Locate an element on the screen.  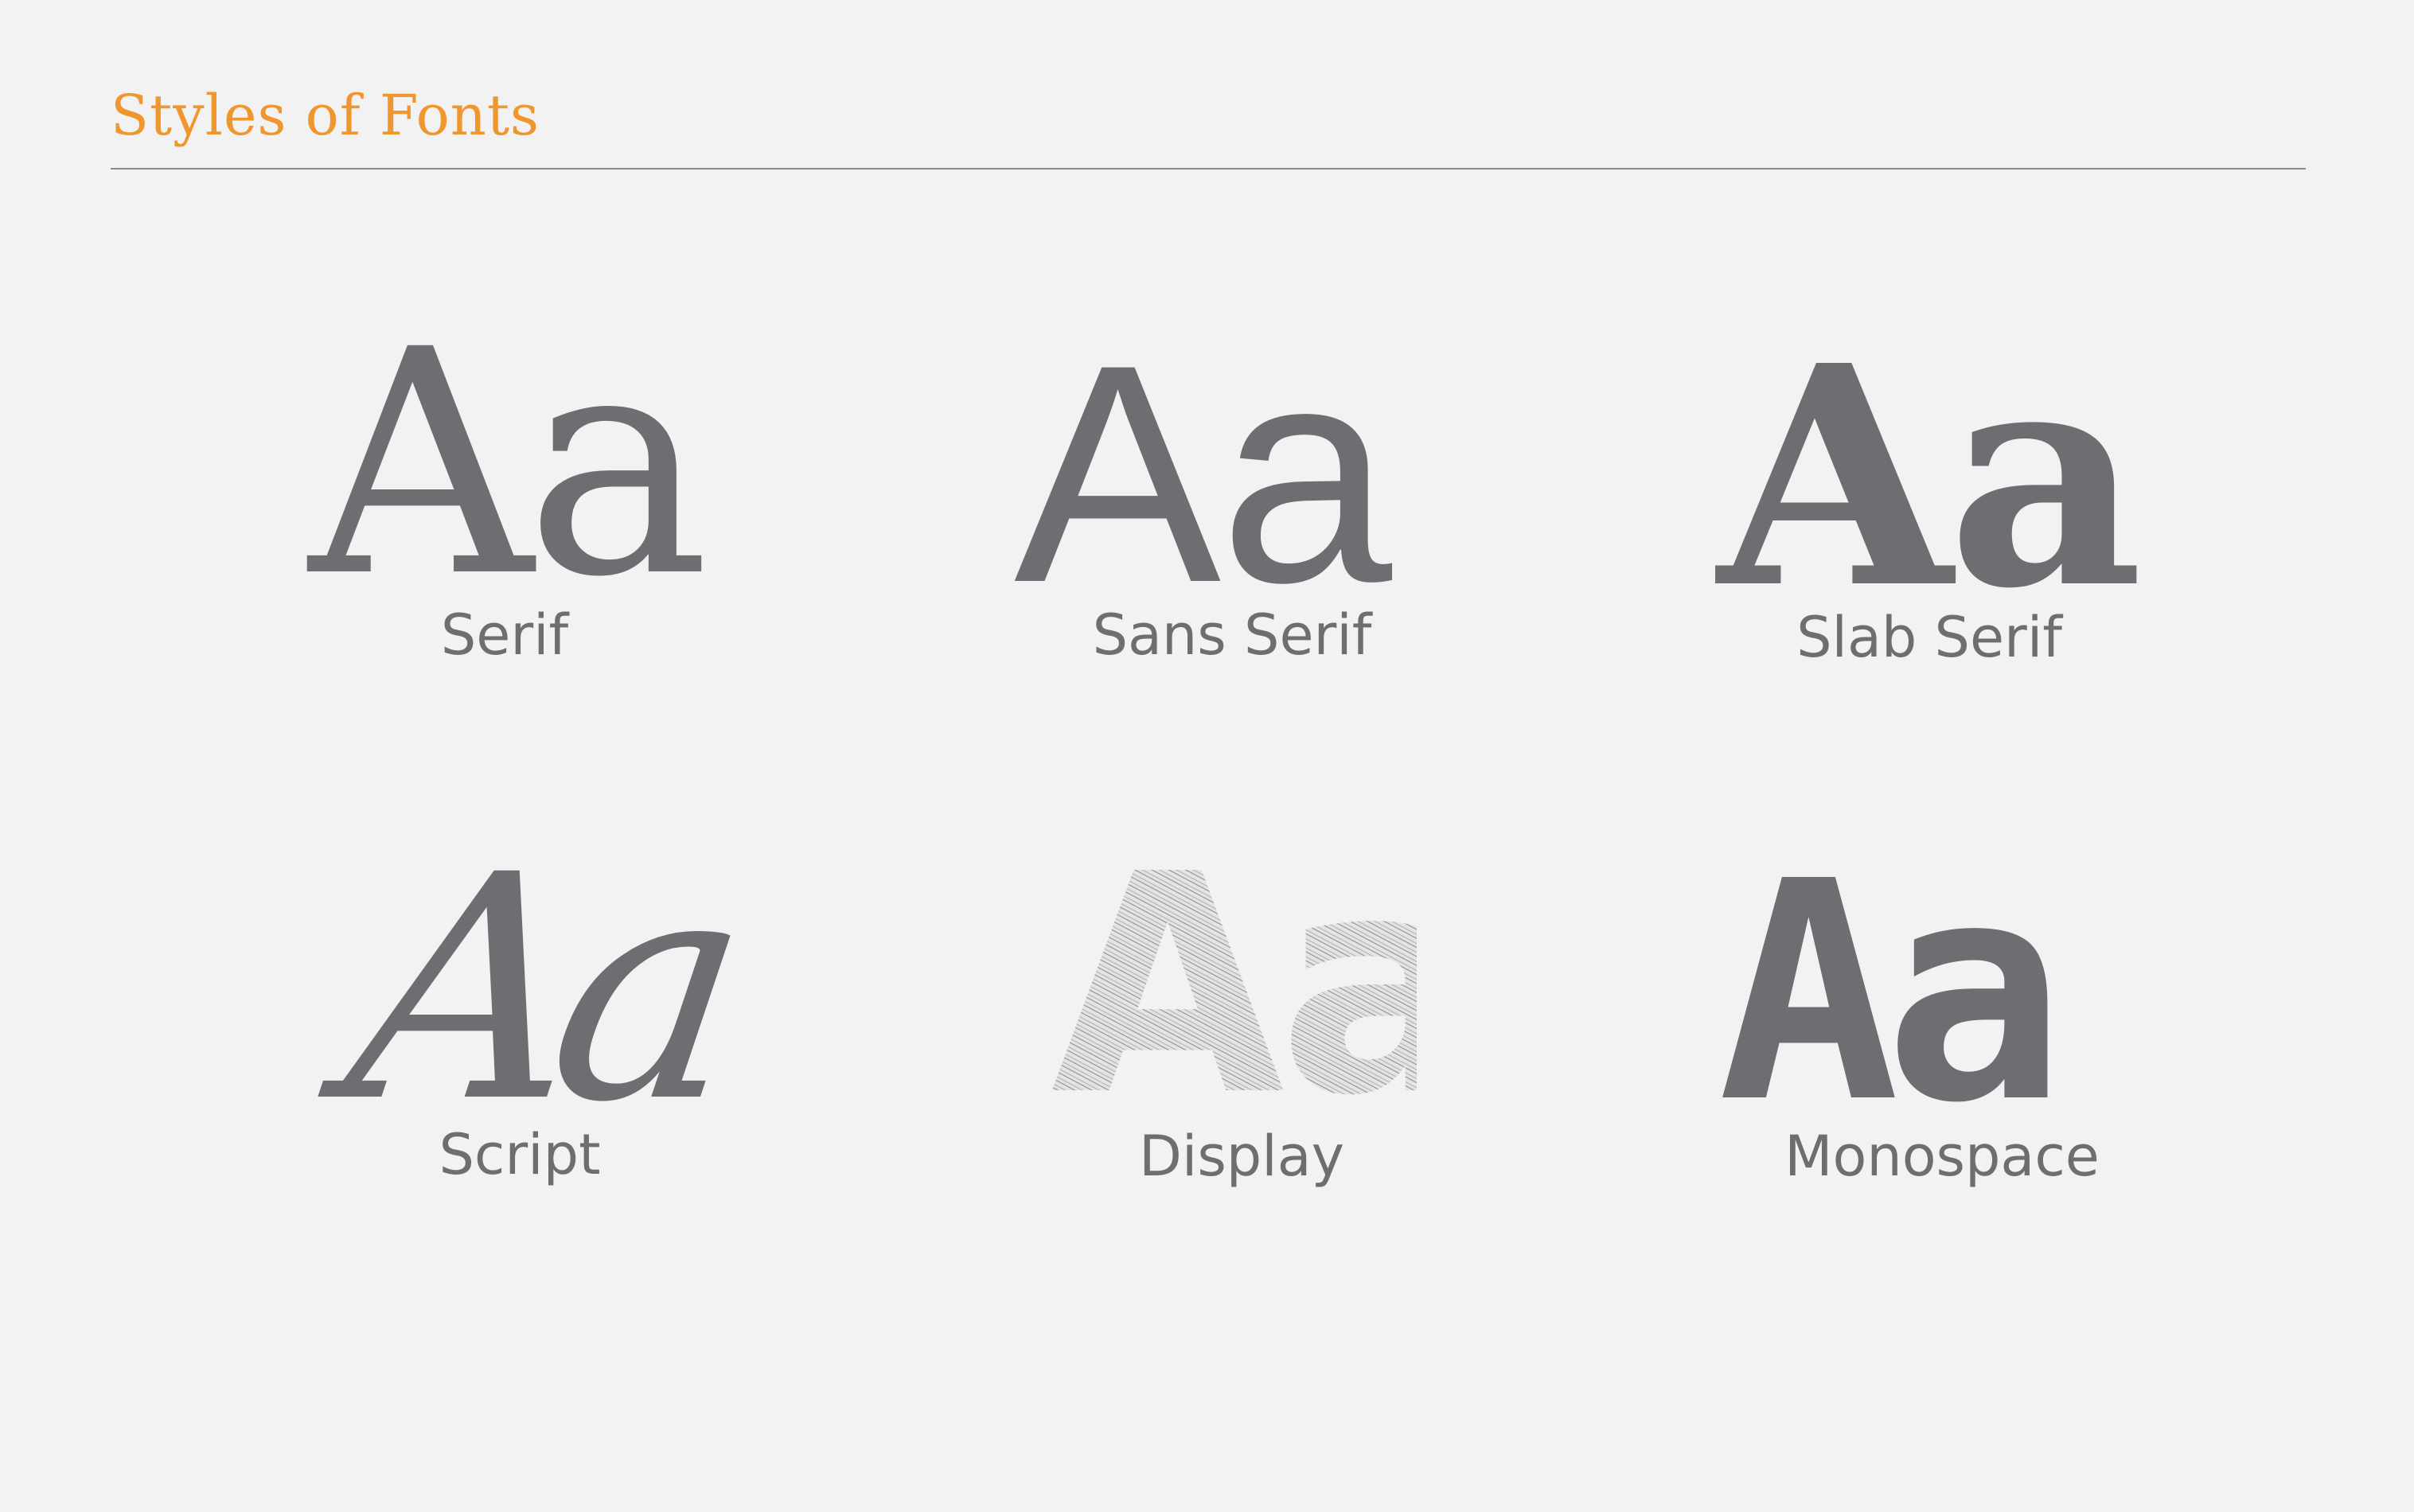
script-specimen: Aa is located at coordinates (539, 989).